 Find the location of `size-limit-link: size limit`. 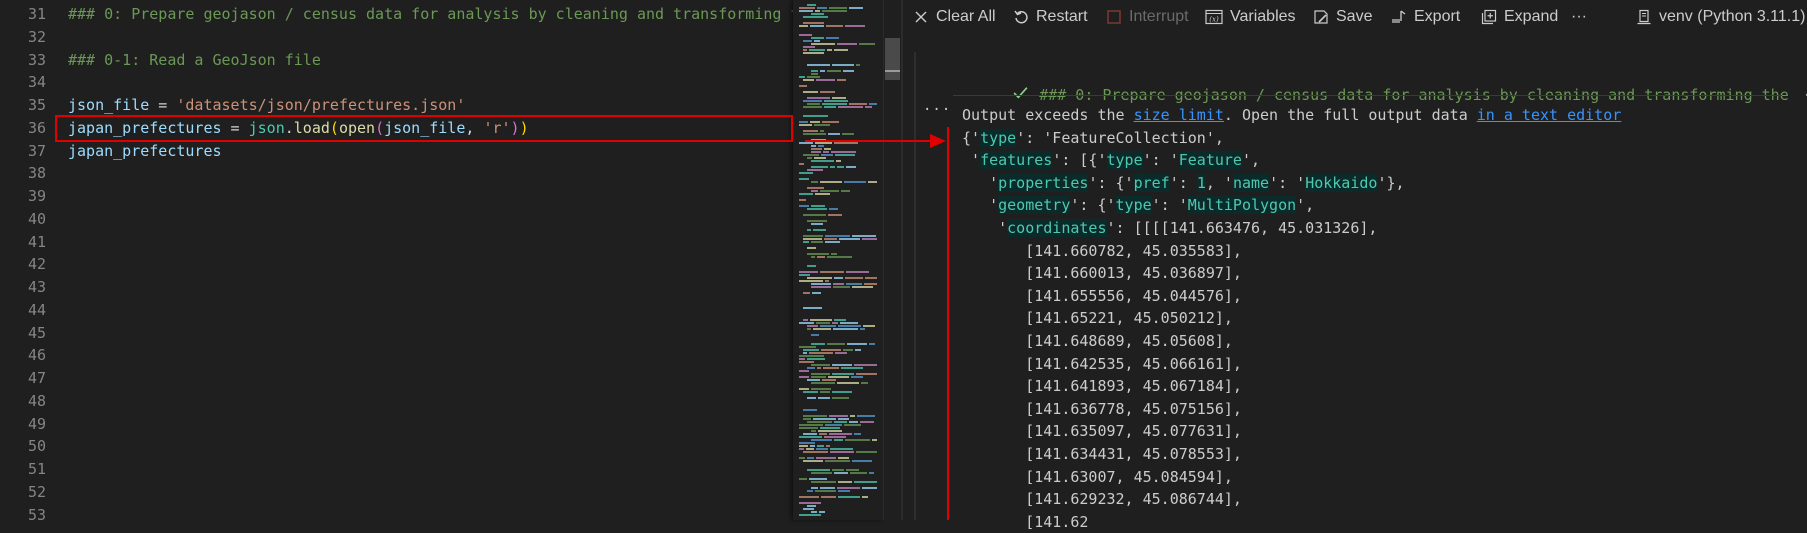

size-limit-link: size limit is located at coordinates (1179, 115).